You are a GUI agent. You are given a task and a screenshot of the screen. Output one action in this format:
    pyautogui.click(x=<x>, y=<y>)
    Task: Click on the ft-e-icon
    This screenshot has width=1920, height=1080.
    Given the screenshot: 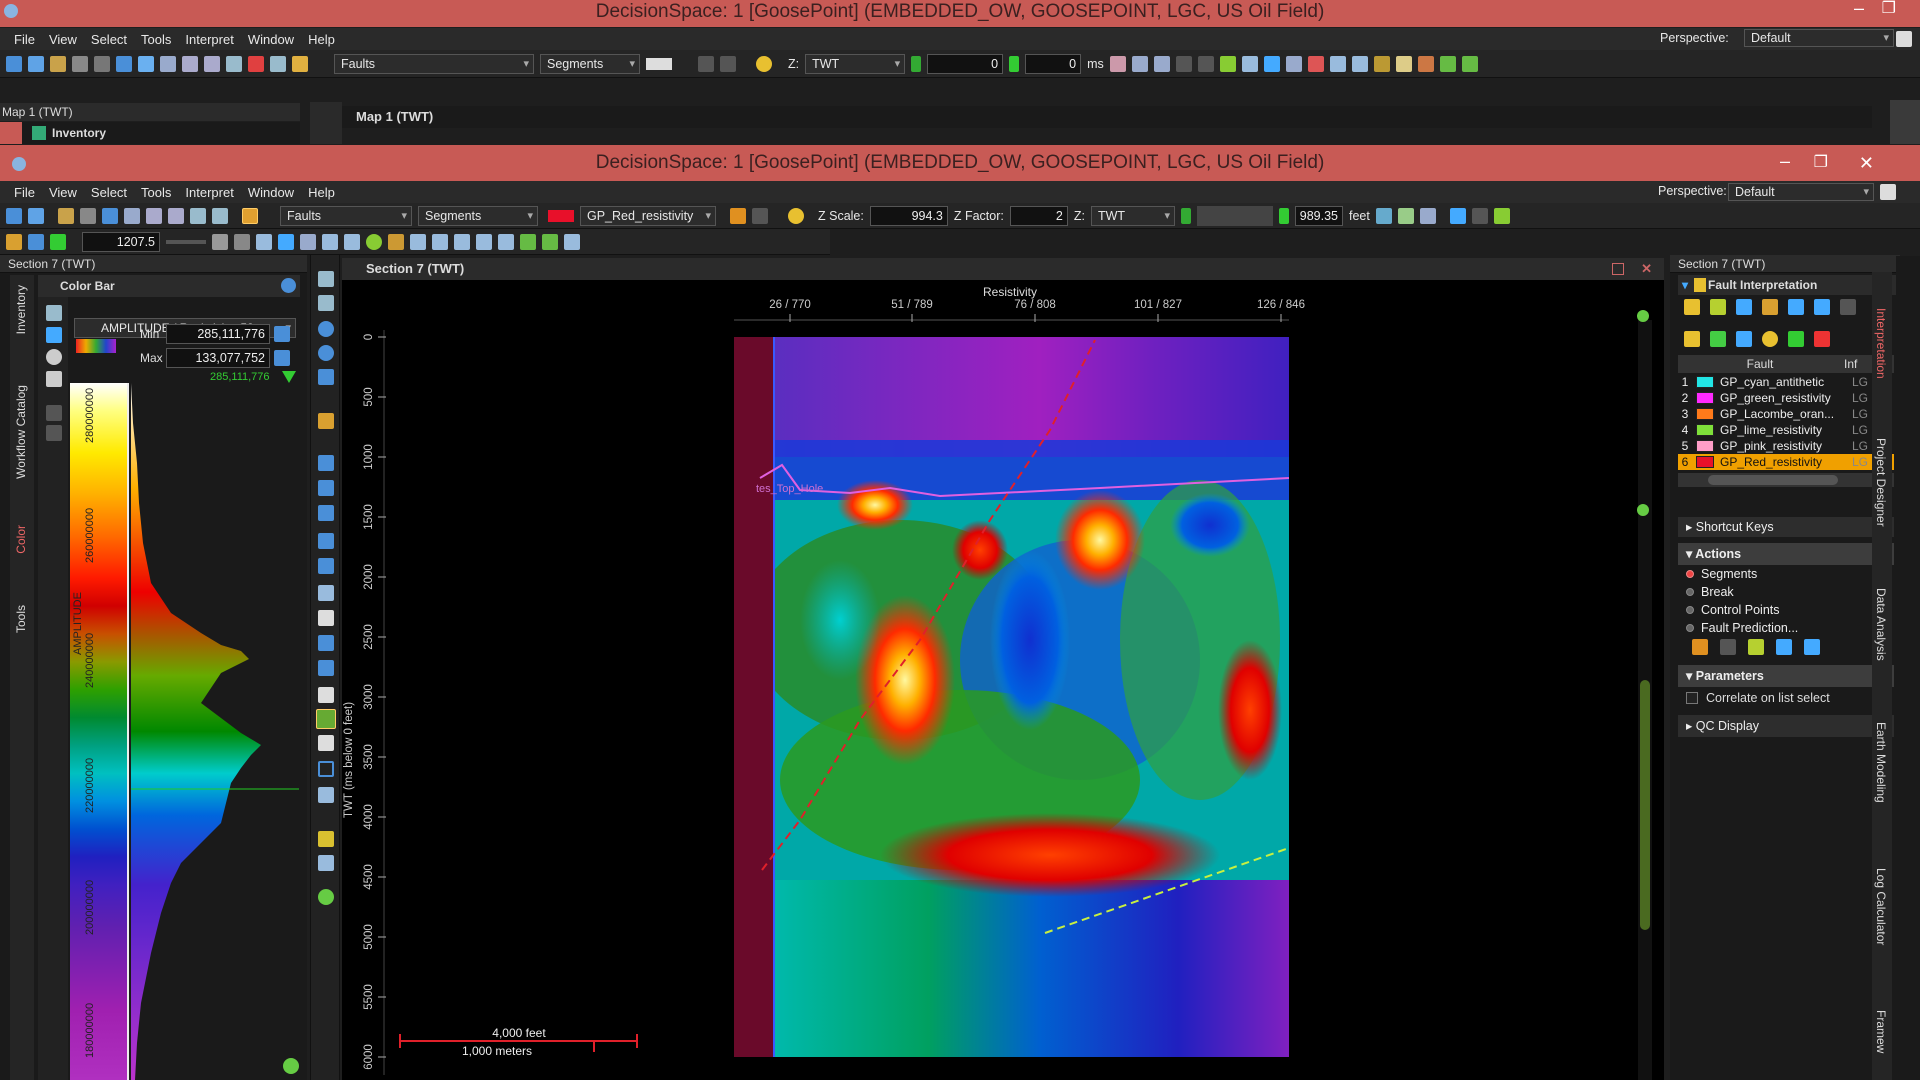 What is the action you would take?
    pyautogui.click(x=1796, y=307)
    